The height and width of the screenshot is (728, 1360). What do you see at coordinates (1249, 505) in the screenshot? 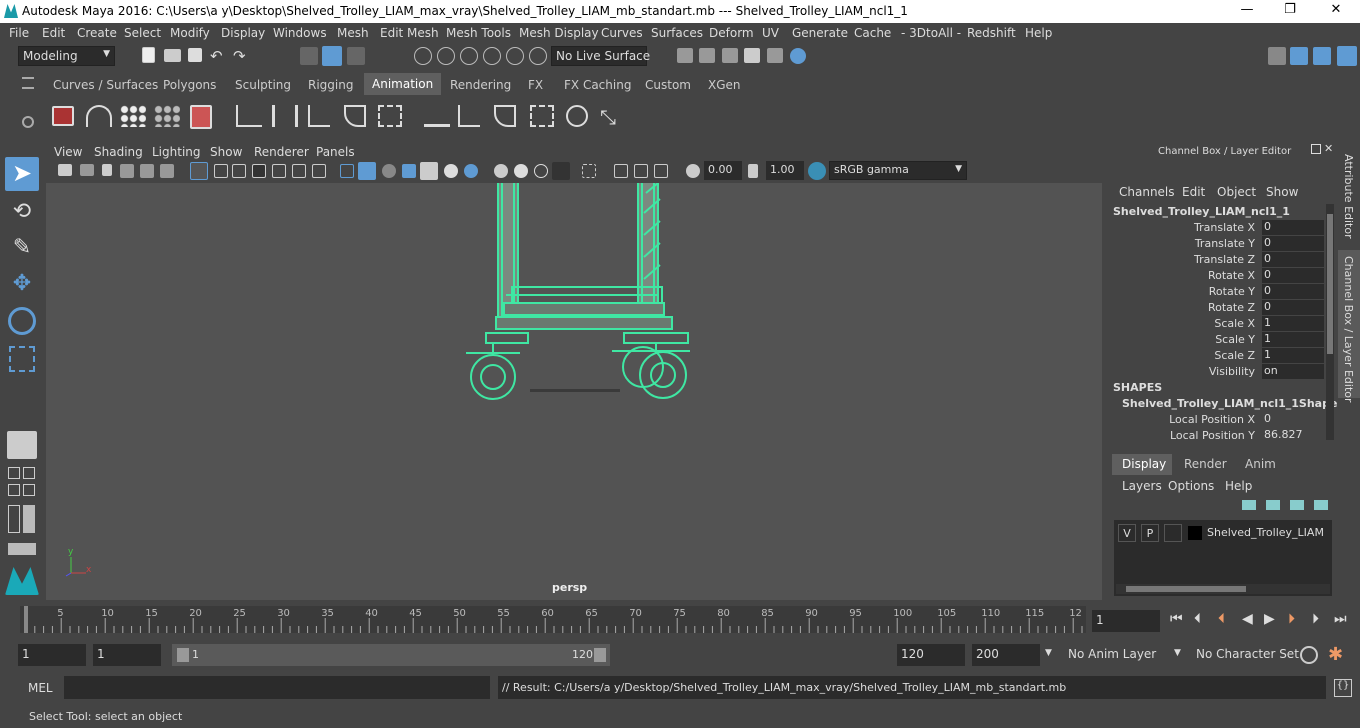
I see `move-layer-up-icon` at bounding box center [1249, 505].